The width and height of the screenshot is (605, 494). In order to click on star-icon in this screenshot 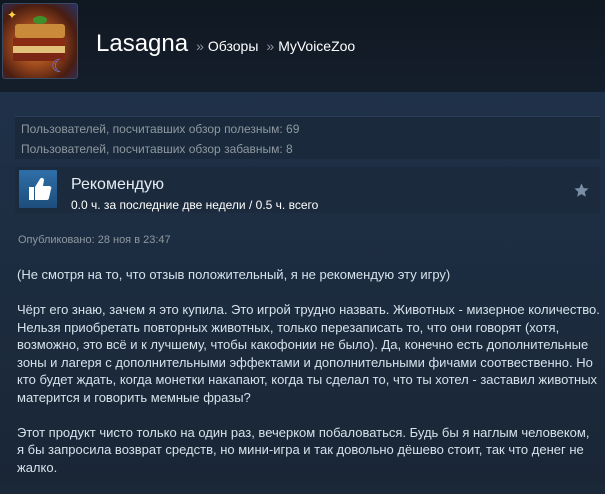, I will do `click(581, 190)`.